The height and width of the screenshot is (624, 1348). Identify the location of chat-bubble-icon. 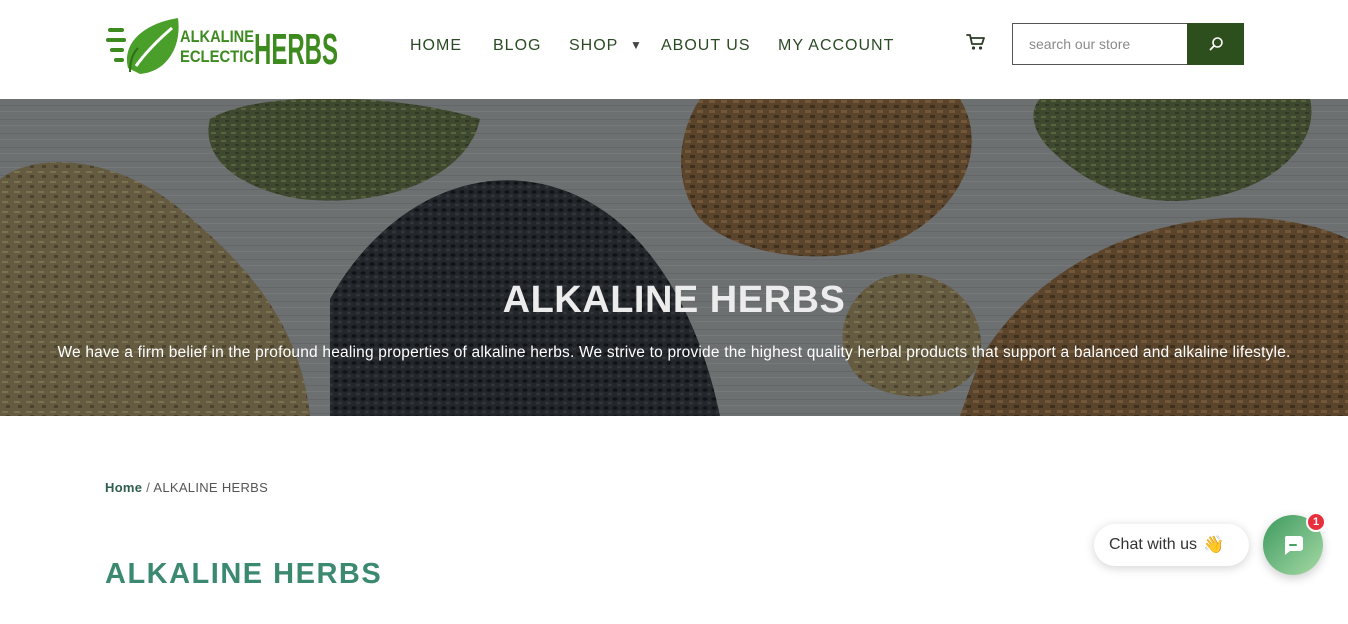
(1293, 545).